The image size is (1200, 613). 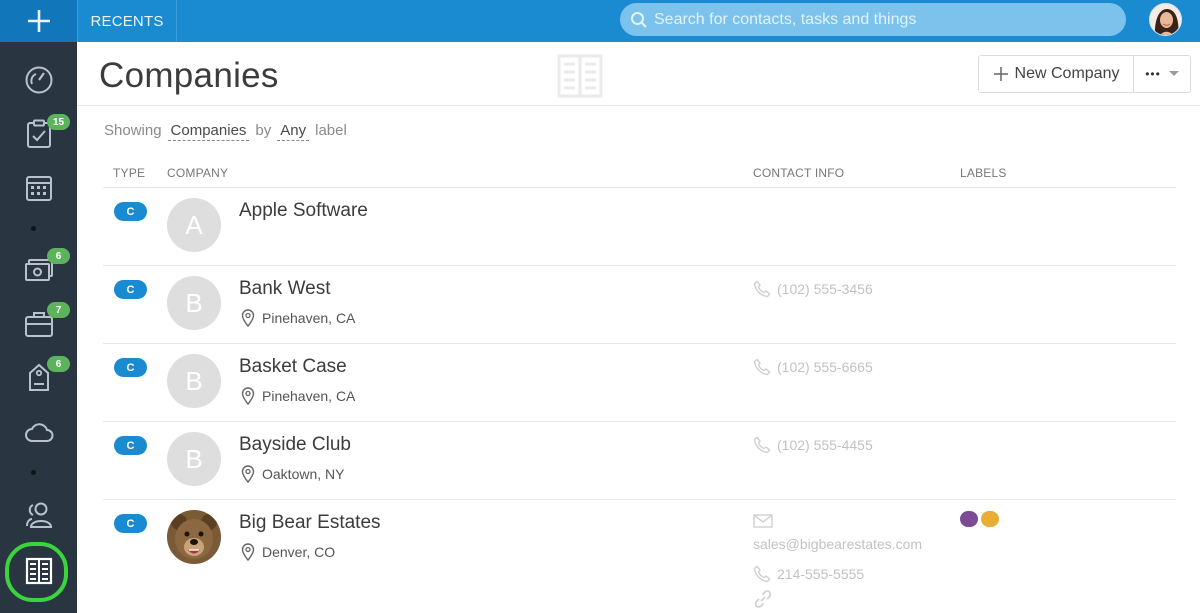 What do you see at coordinates (638, 74) in the screenshot?
I see `page-header: Companies New Company •••` at bounding box center [638, 74].